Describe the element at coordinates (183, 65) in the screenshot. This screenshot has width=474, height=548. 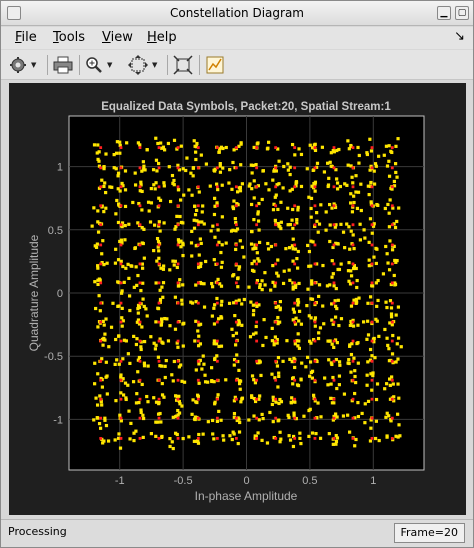
I see `autoscale-button` at that location.